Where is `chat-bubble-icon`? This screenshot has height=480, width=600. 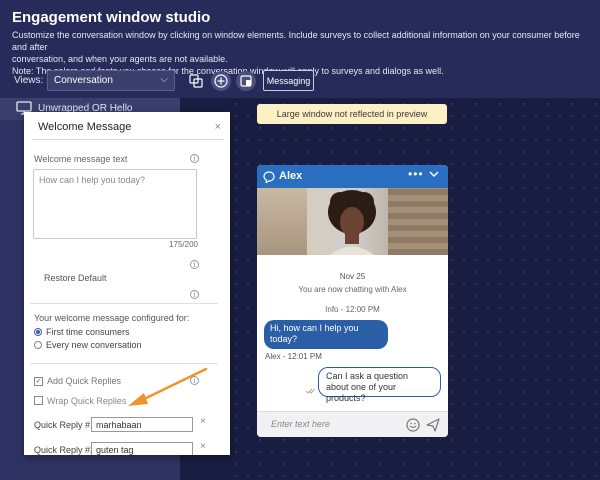 chat-bubble-icon is located at coordinates (269, 177).